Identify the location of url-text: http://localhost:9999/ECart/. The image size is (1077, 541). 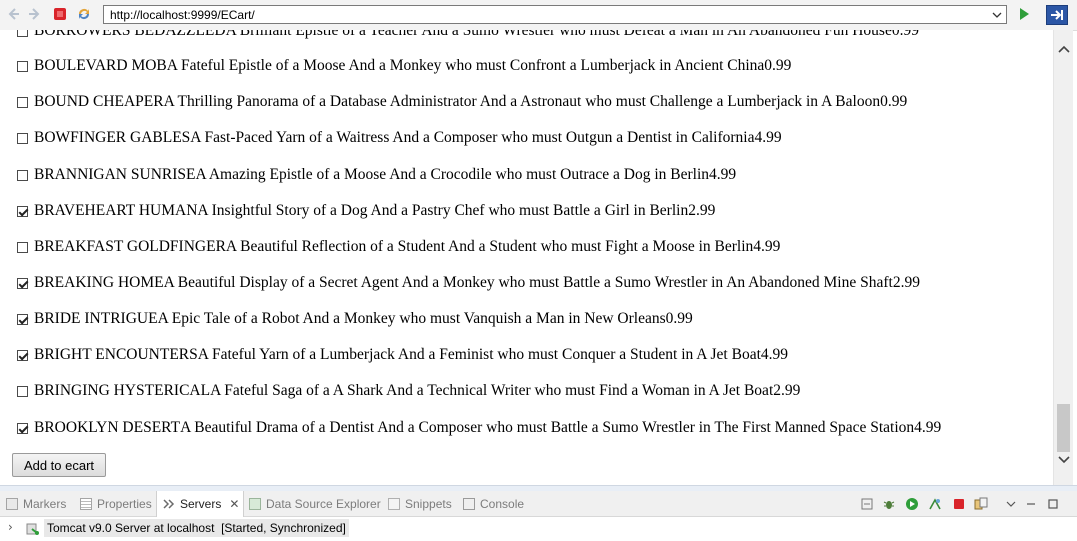
(182, 15).